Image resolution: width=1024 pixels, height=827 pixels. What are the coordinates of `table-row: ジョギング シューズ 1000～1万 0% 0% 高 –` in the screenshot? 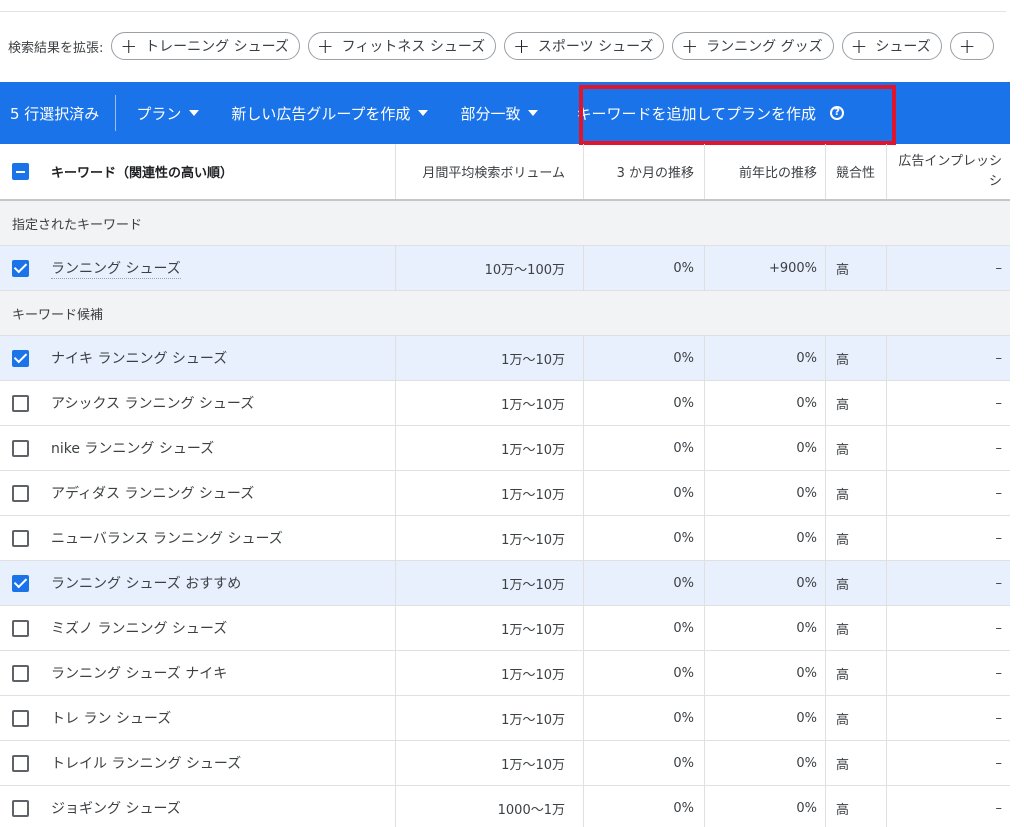 It's located at (505, 806).